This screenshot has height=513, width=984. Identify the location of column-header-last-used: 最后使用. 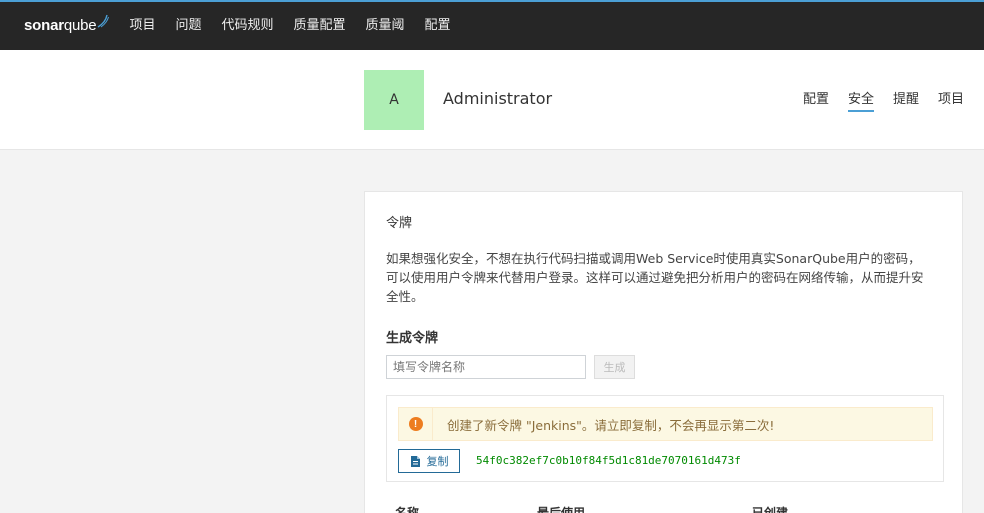
(561, 509).